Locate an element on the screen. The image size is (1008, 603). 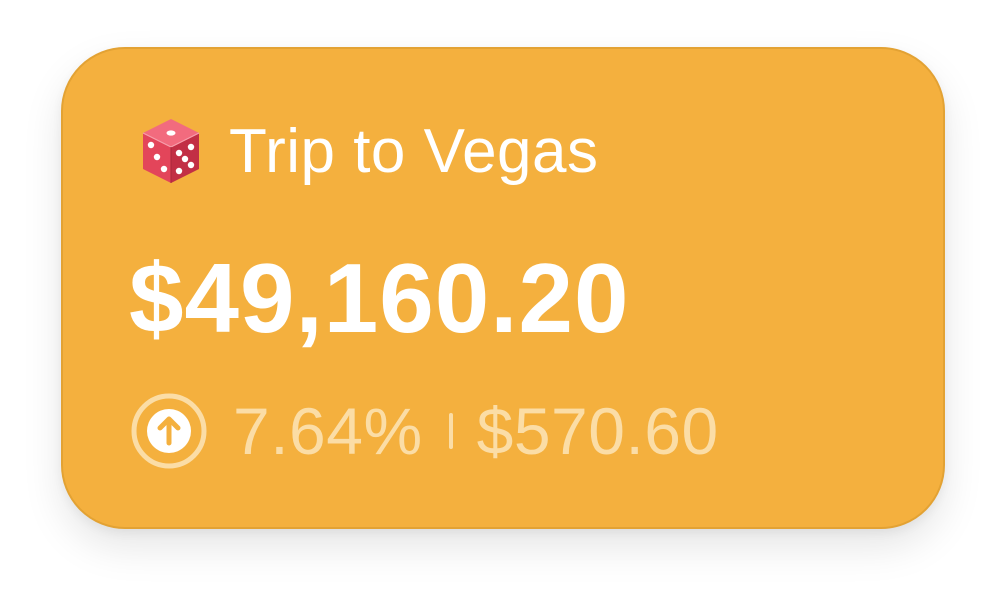
divider is located at coordinates (450, 431).